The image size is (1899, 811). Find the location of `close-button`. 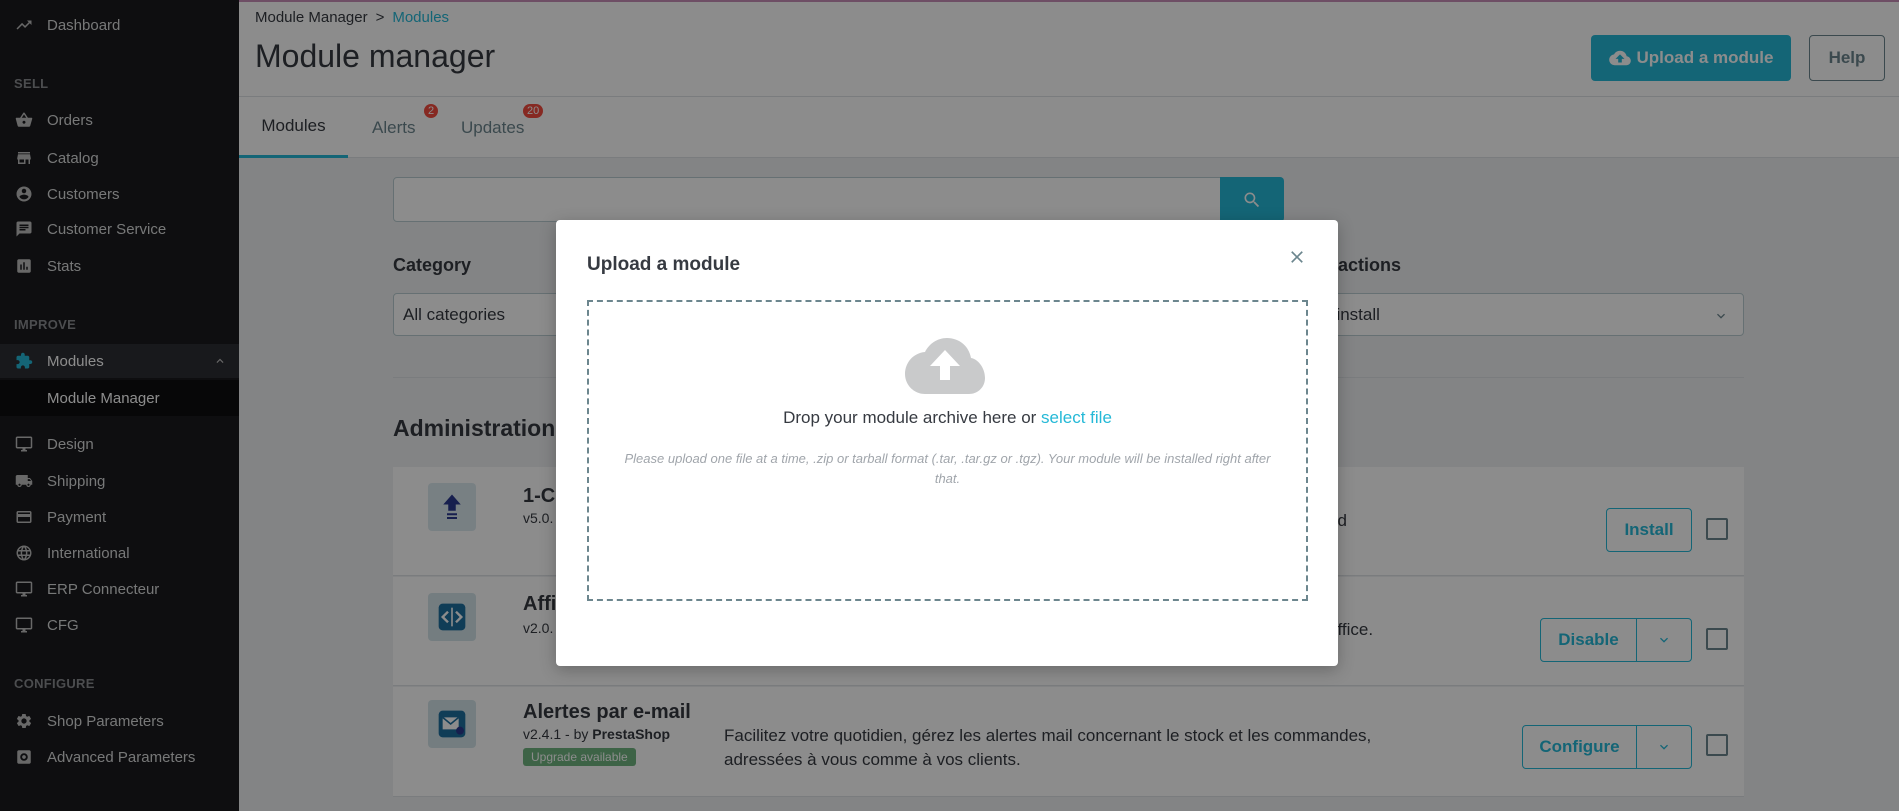

close-button is located at coordinates (1297, 257).